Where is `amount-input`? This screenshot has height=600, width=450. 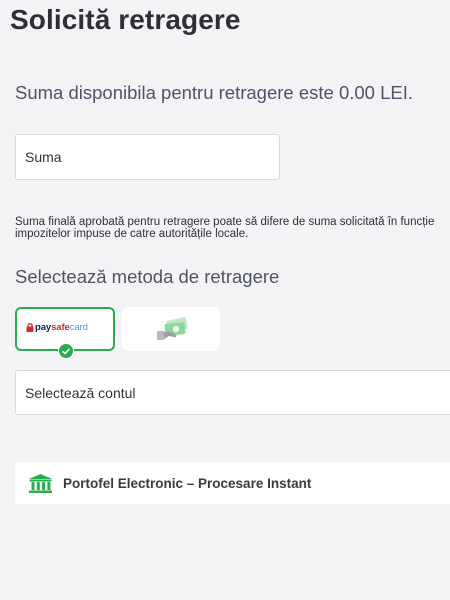 amount-input is located at coordinates (147, 157).